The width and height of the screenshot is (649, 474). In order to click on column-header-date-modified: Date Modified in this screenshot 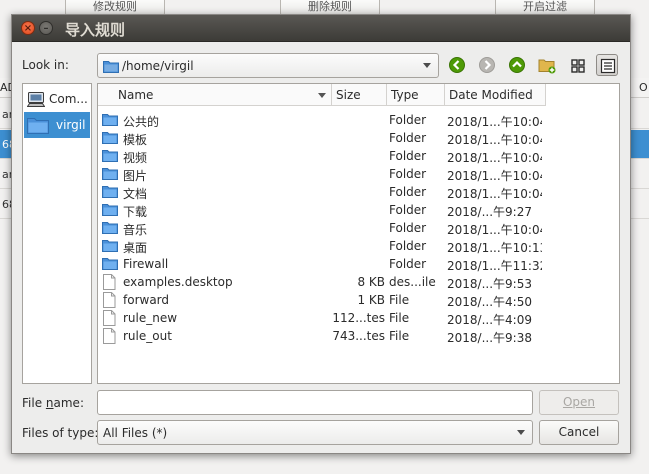, I will do `click(495, 95)`.